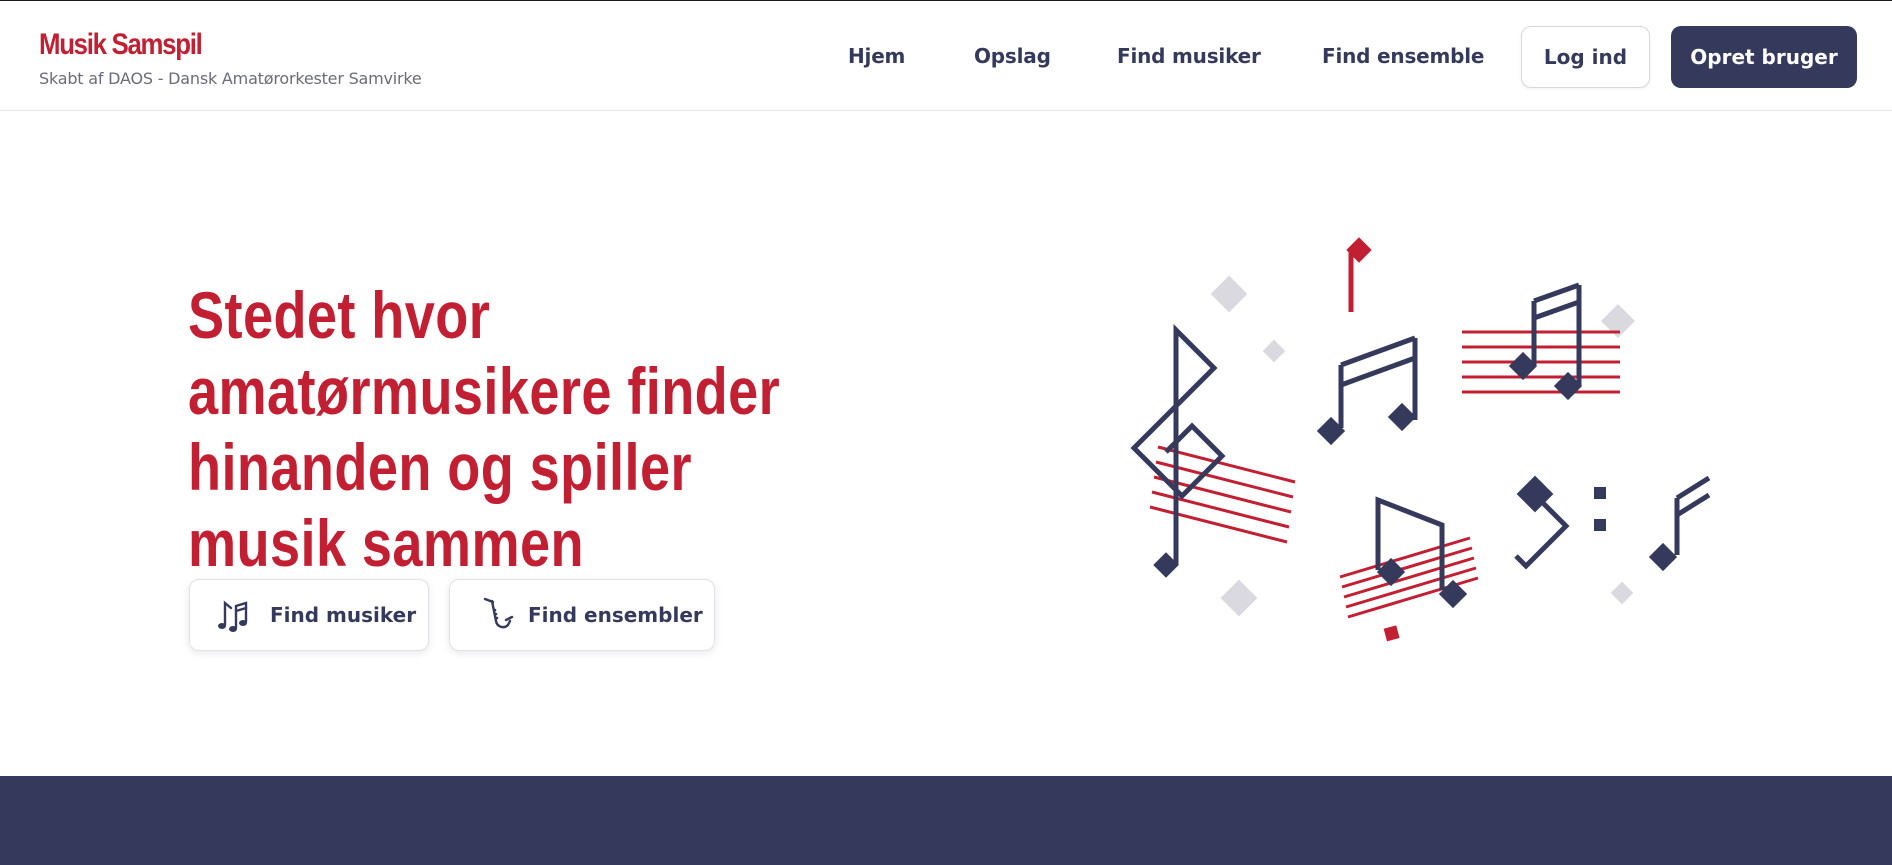  I want to click on footer-band, so click(946, 820).